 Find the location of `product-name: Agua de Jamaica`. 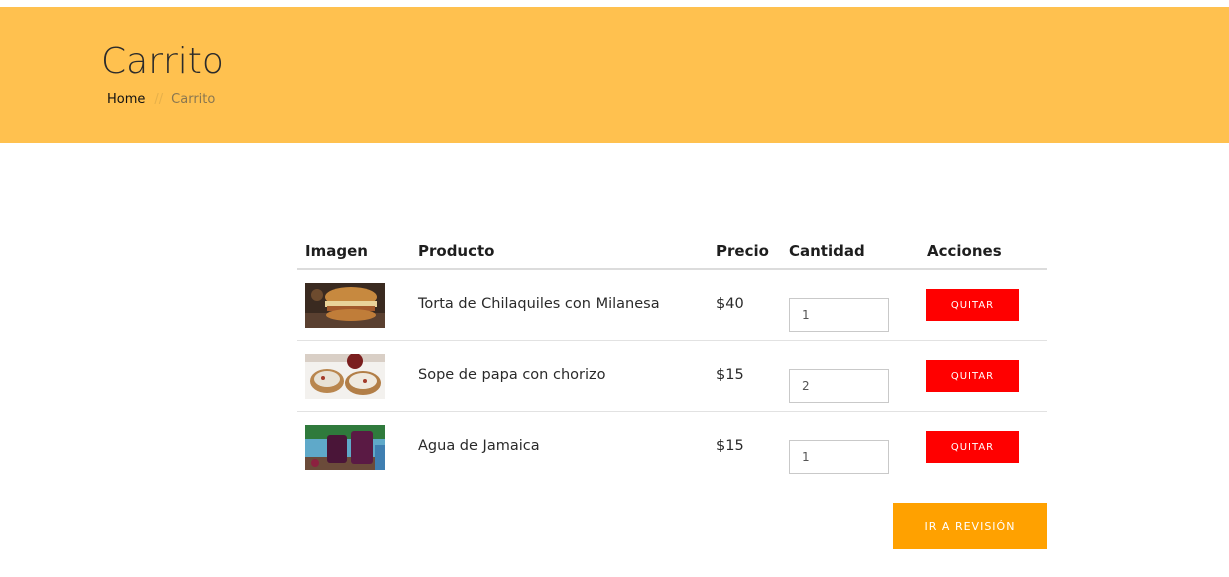

product-name: Agua de Jamaica is located at coordinates (479, 446).